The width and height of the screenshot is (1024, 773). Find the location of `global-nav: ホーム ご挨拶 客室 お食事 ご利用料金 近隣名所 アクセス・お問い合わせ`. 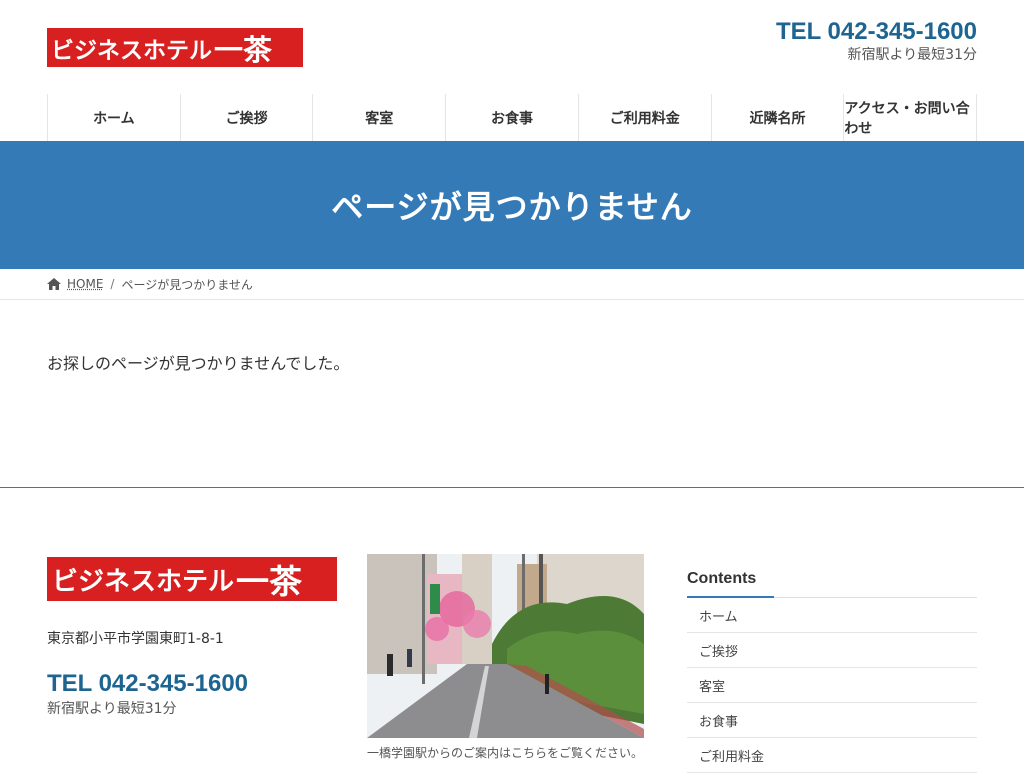

global-nav: ホーム ご挨拶 客室 お食事 ご利用料金 近隣名所 アクセス・お問い合わせ is located at coordinates (512, 117).